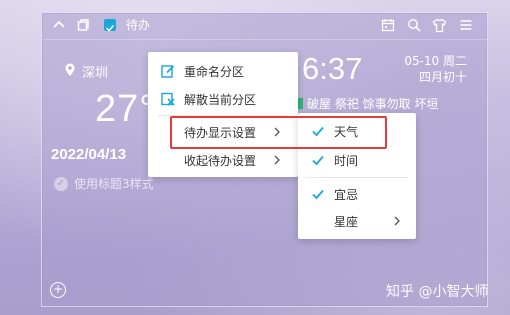 This screenshot has height=315, width=510. I want to click on submenu-item-time: 时间, so click(357, 160).